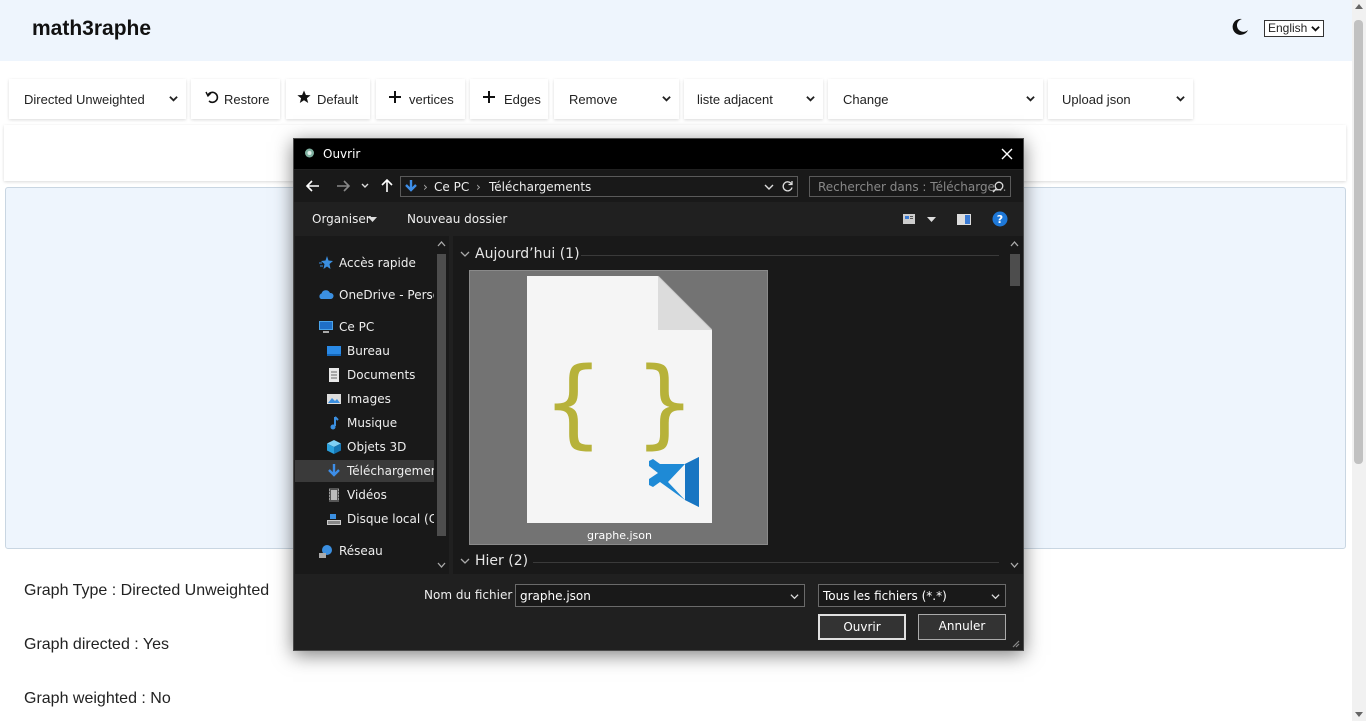 The image size is (1366, 721). I want to click on navigation-pane-scrollbar-thumb, so click(441, 395).